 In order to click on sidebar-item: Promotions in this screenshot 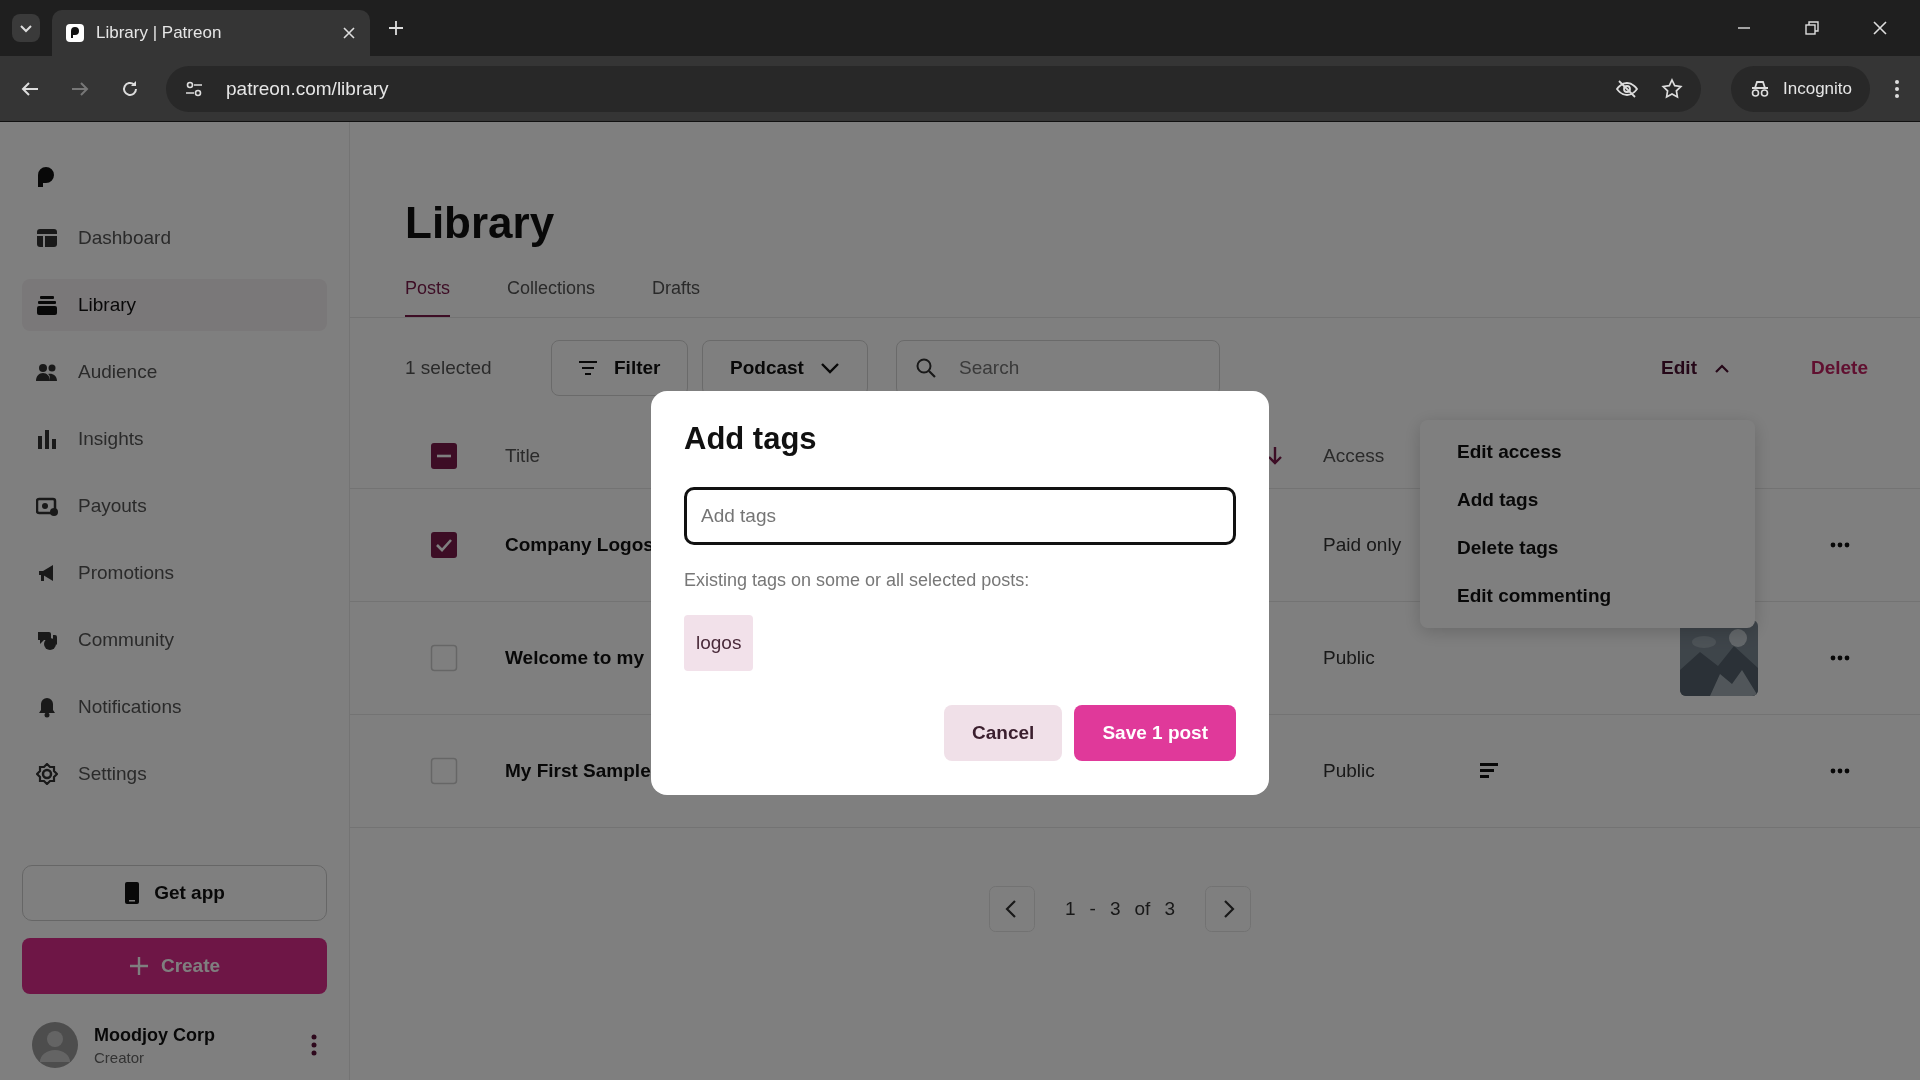, I will do `click(174, 573)`.